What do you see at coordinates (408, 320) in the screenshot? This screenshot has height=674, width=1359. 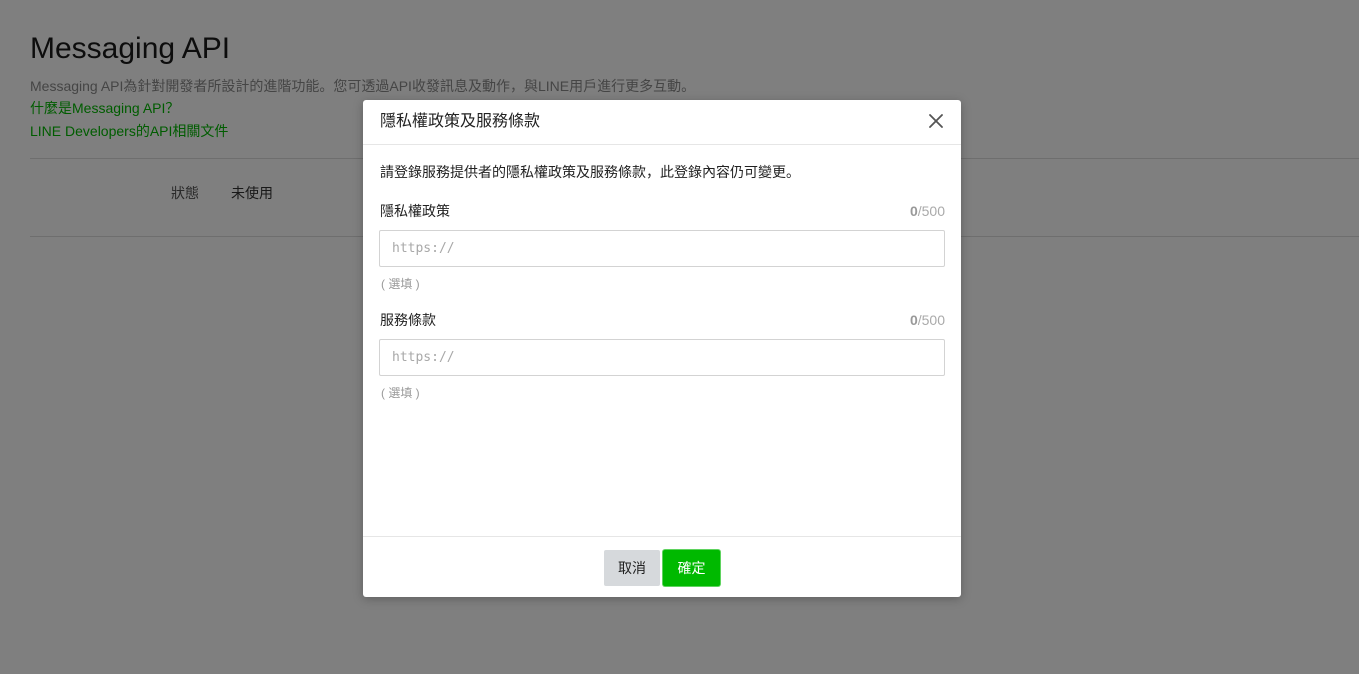 I see `terms-of-service-label: 服務條款` at bounding box center [408, 320].